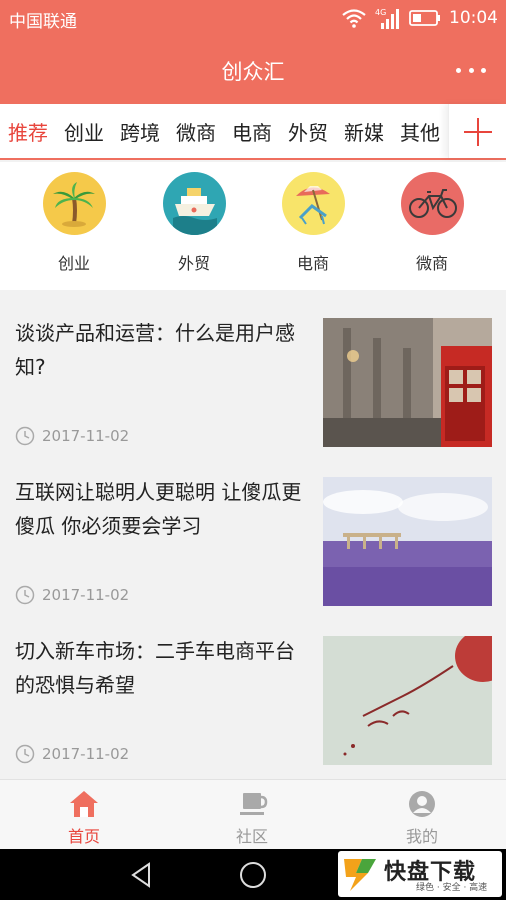 This screenshot has width=506, height=900. I want to click on nav-item-community: 社区, so click(252, 815).